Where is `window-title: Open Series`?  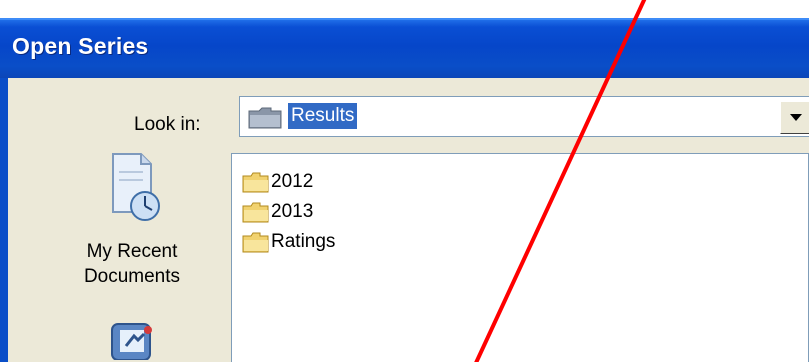
window-title: Open Series is located at coordinates (80, 46).